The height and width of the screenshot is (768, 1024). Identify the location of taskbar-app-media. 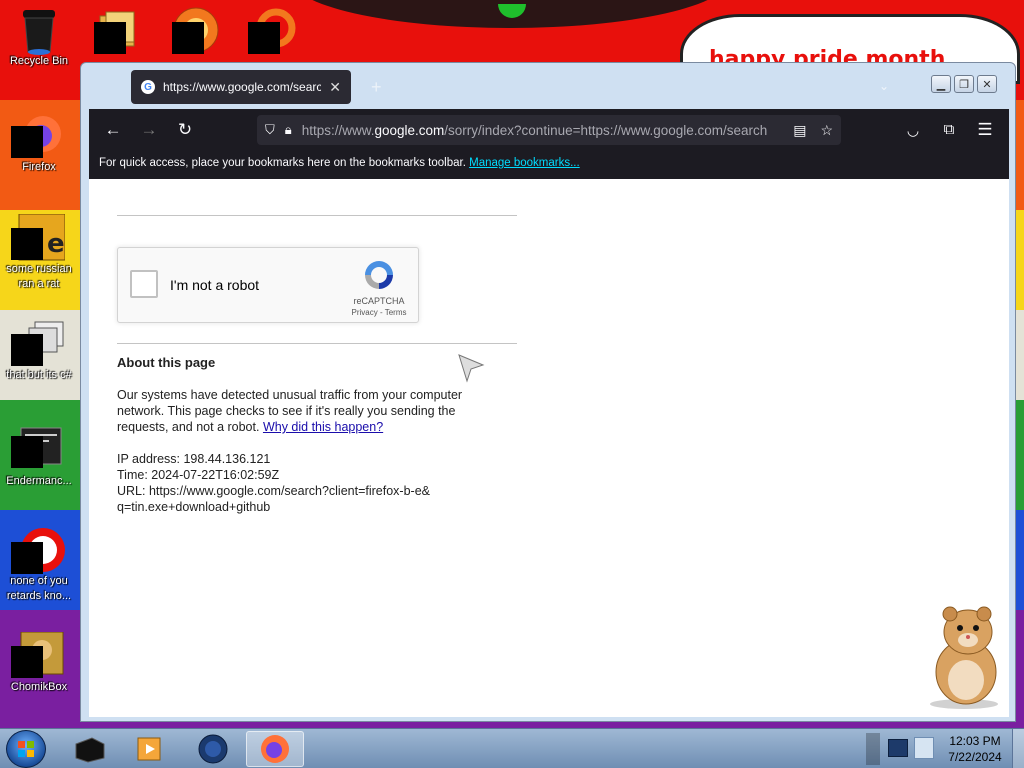
(149, 749).